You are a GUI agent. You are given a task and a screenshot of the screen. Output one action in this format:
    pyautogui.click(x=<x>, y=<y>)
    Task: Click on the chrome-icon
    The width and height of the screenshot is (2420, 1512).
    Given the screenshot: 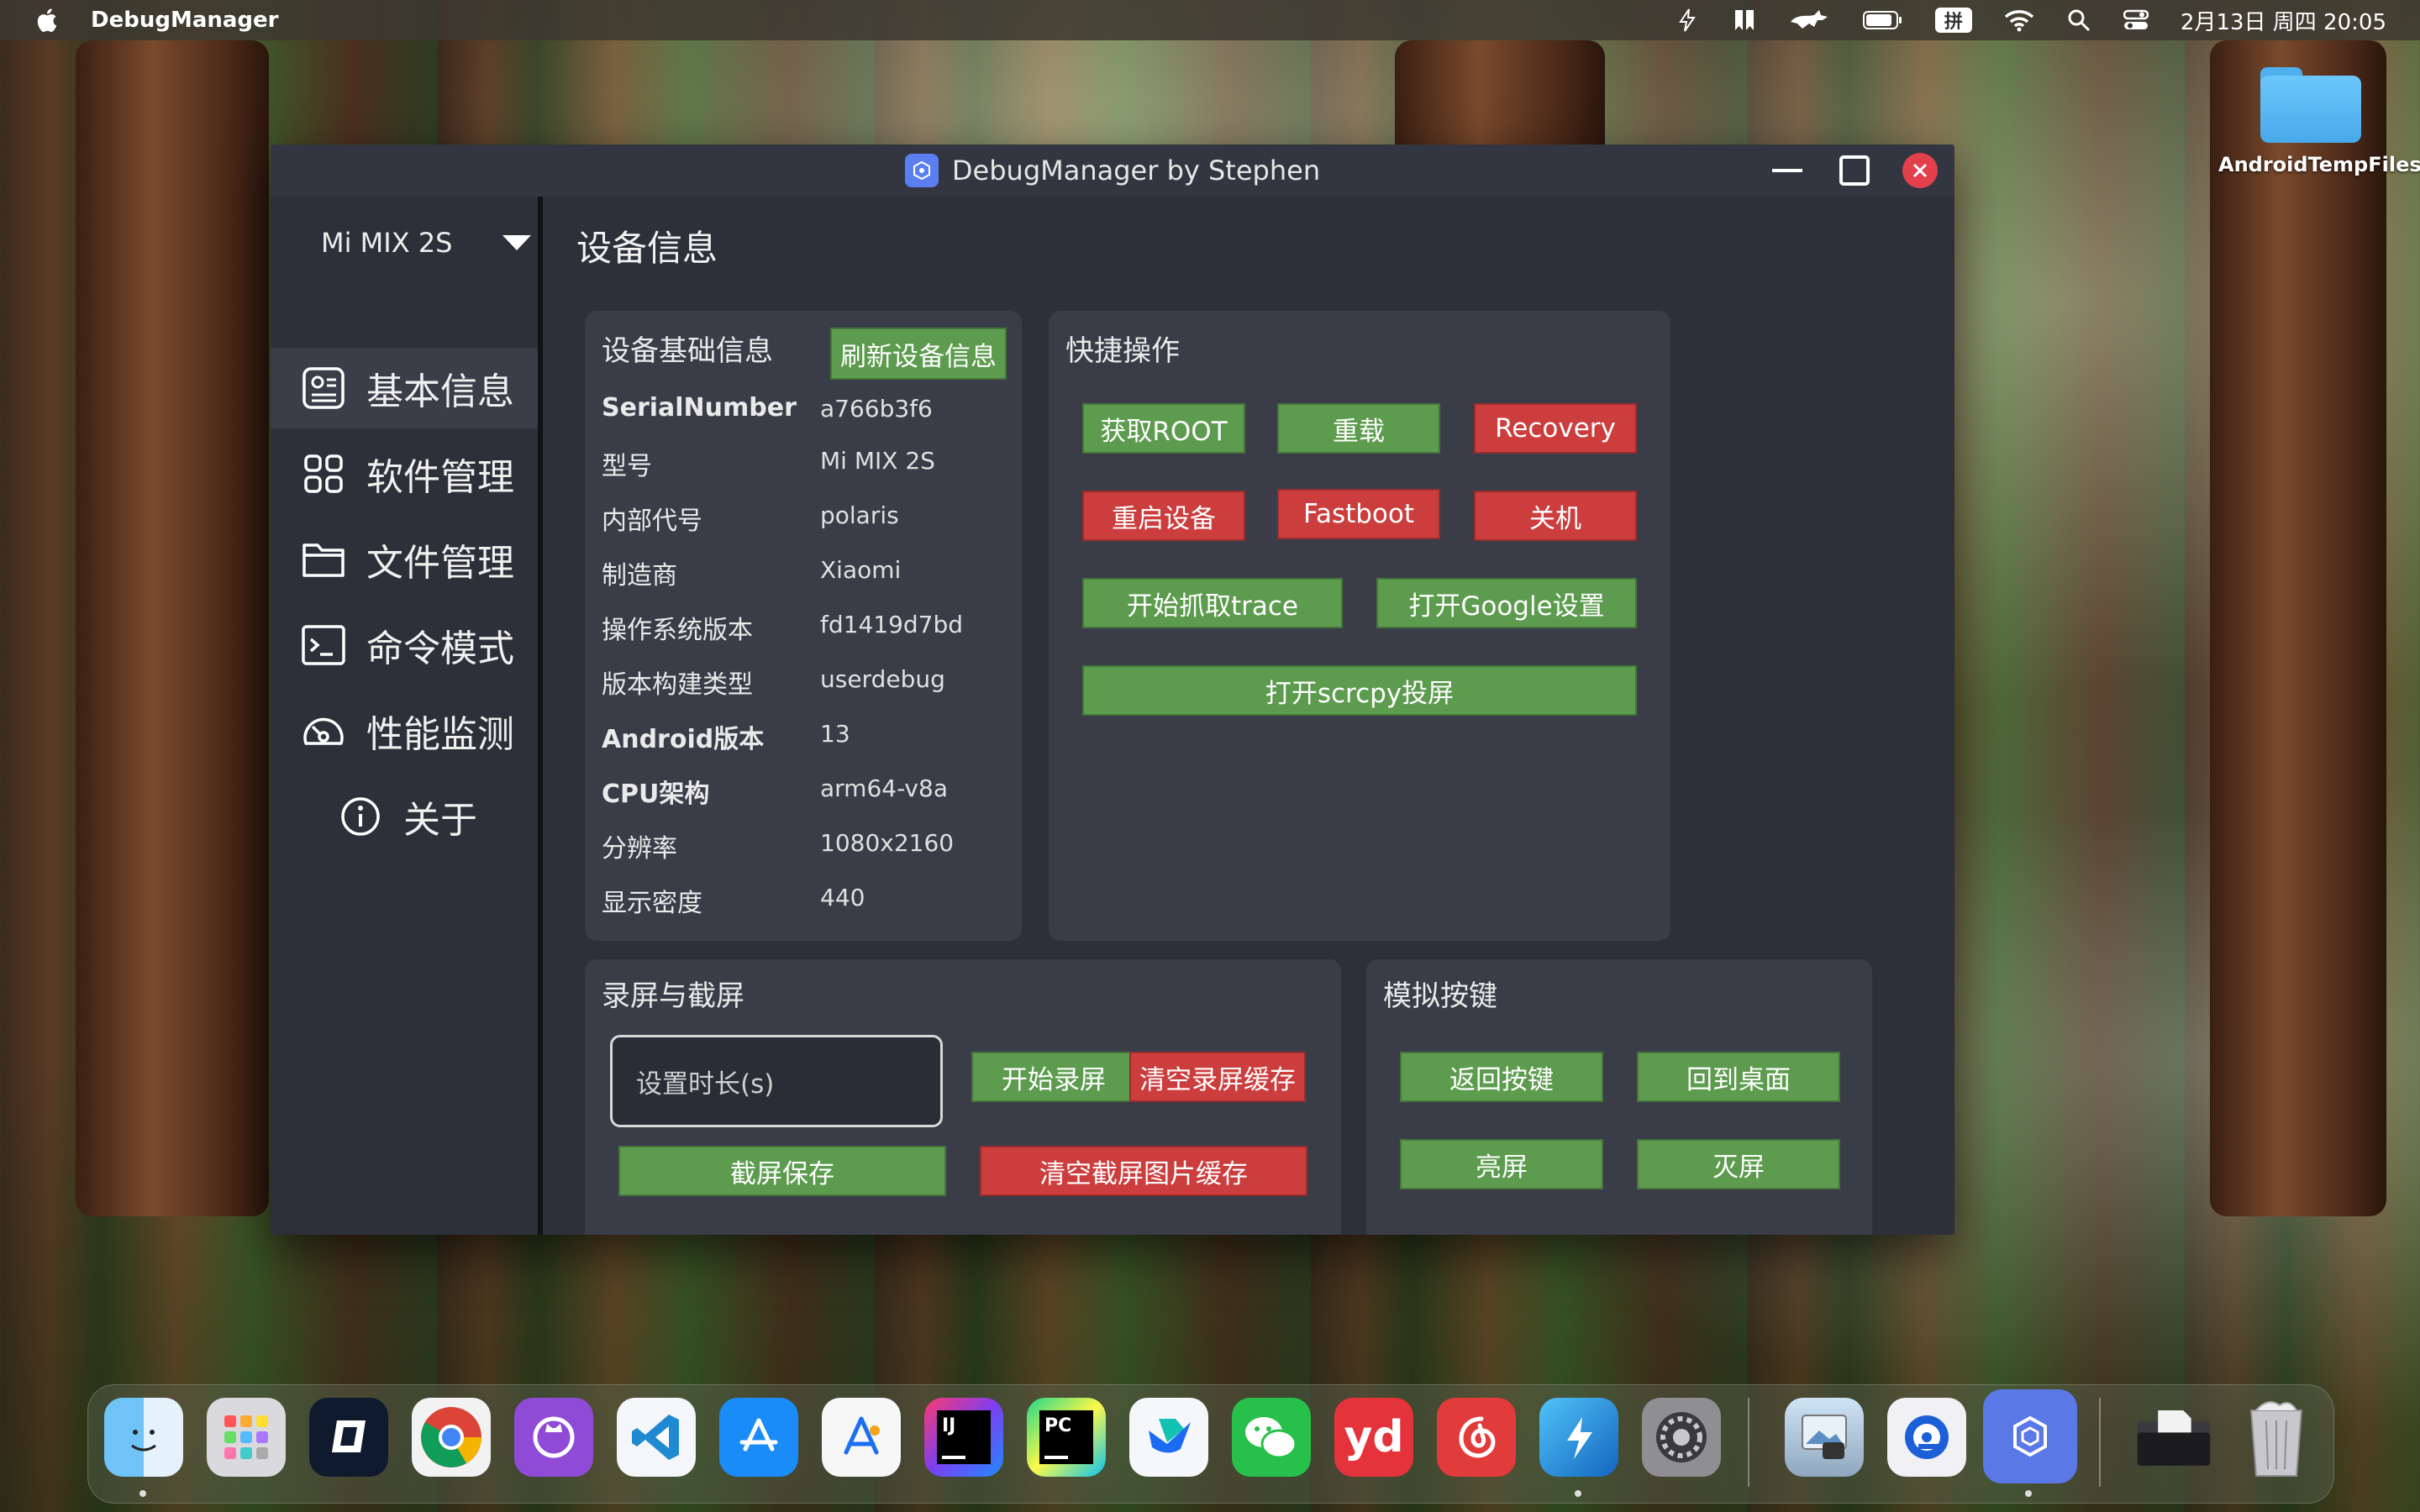 What is the action you would take?
    pyautogui.click(x=451, y=1437)
    